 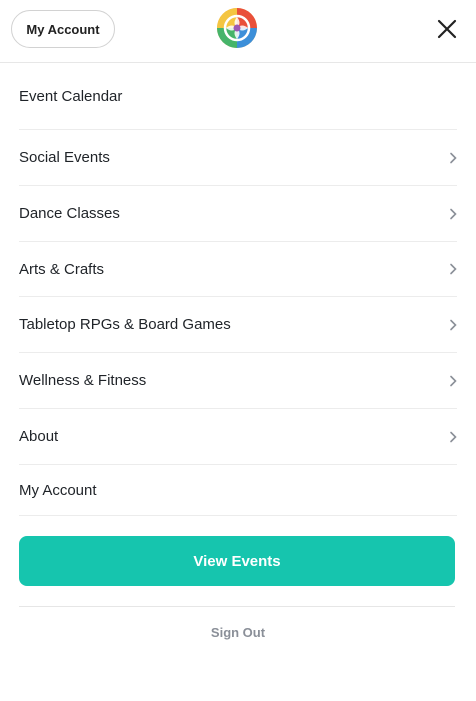 What do you see at coordinates (125, 324) in the screenshot?
I see `menu-item-label: Tabletop RPGs & Board Games` at bounding box center [125, 324].